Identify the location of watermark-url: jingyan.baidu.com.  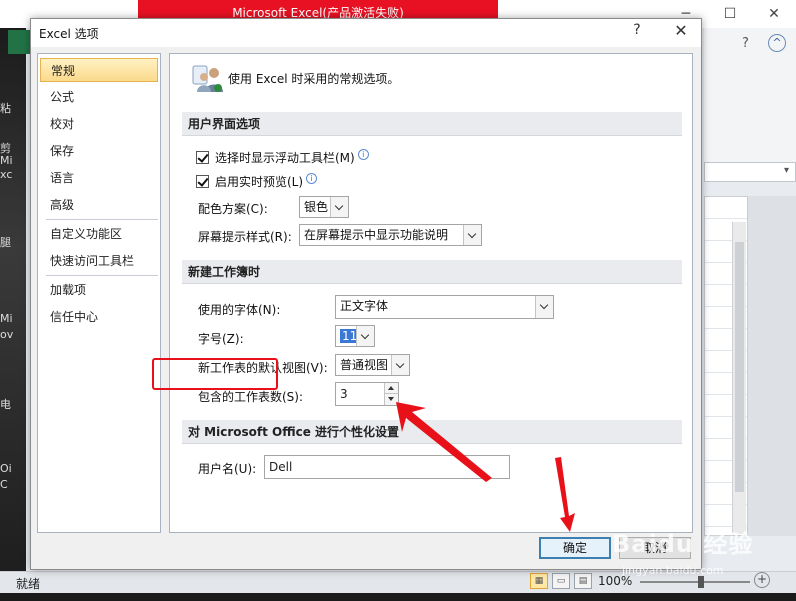
(673, 570).